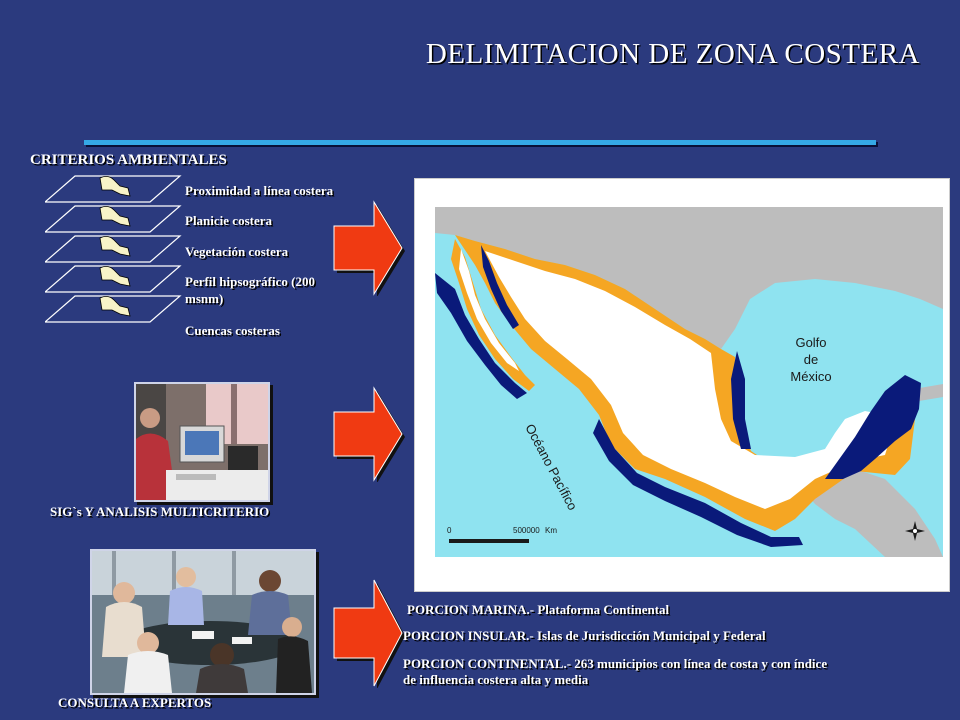 The image size is (960, 720). Describe the element at coordinates (811, 359) in the screenshot. I see `gulf-label-line2: de` at that location.